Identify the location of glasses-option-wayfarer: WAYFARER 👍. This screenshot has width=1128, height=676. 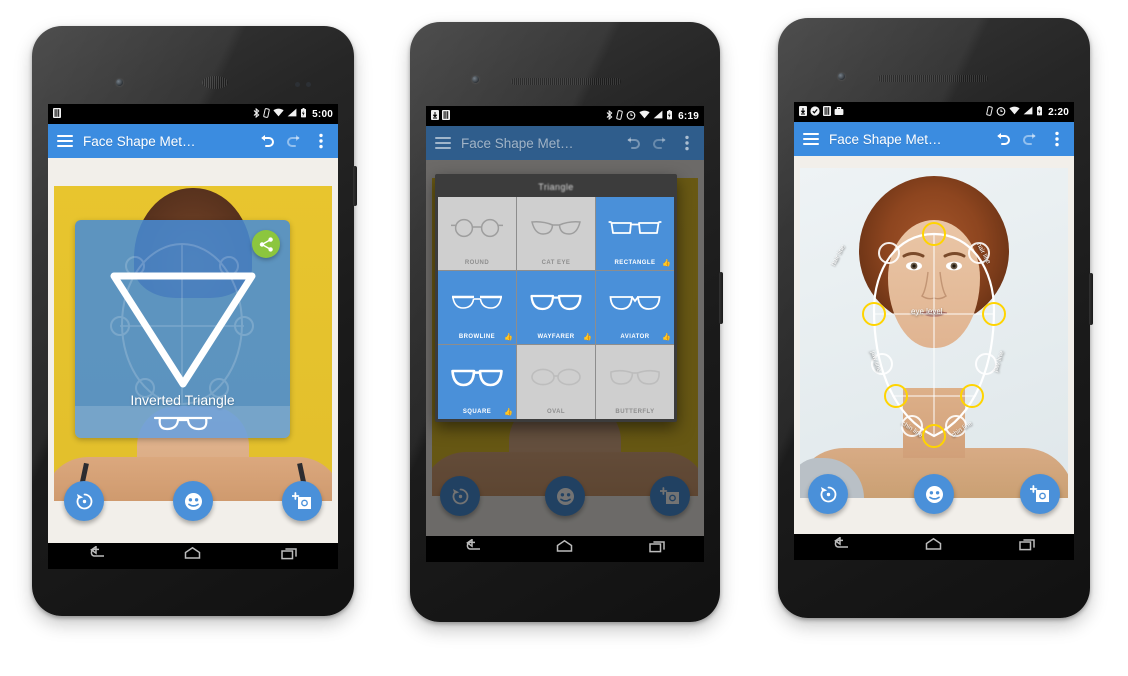
(556, 307).